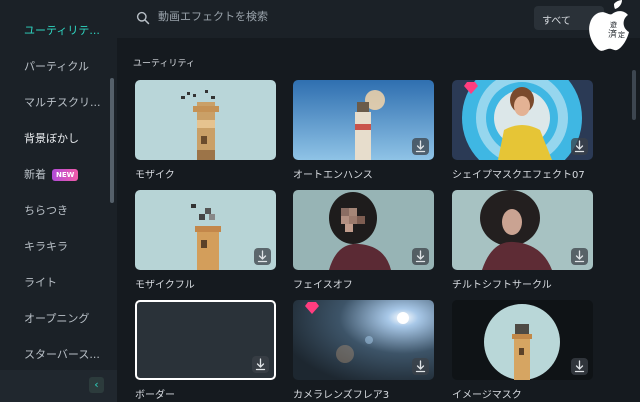 This screenshot has height=402, width=640. I want to click on effect-card-mosaic-full, so click(205, 230).